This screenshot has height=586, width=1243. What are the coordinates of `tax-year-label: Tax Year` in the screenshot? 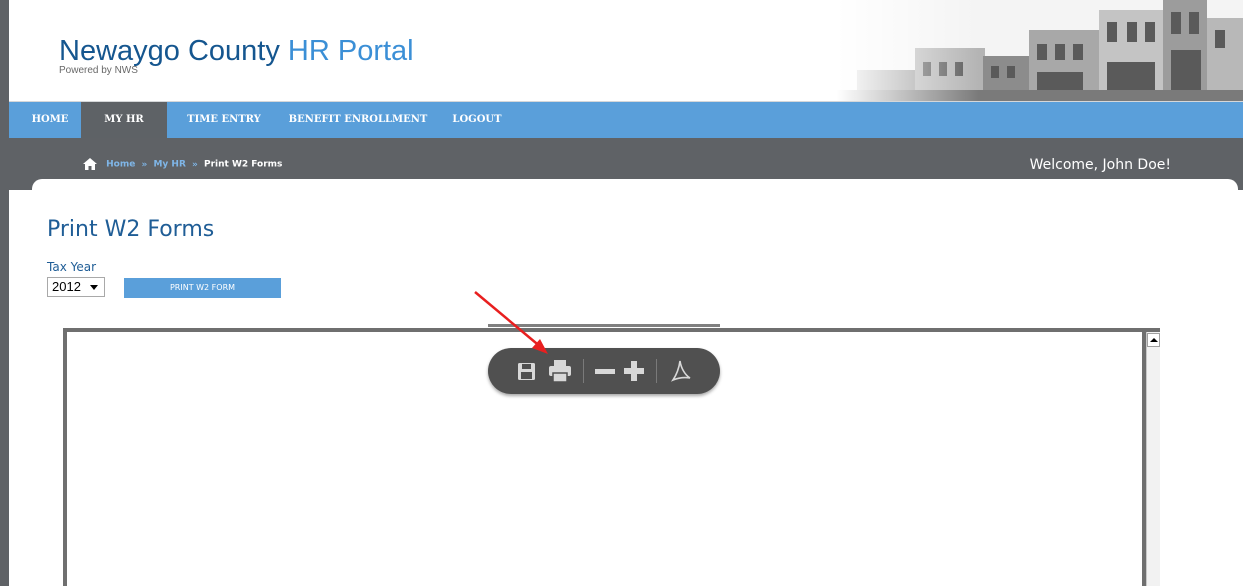 It's located at (72, 267).